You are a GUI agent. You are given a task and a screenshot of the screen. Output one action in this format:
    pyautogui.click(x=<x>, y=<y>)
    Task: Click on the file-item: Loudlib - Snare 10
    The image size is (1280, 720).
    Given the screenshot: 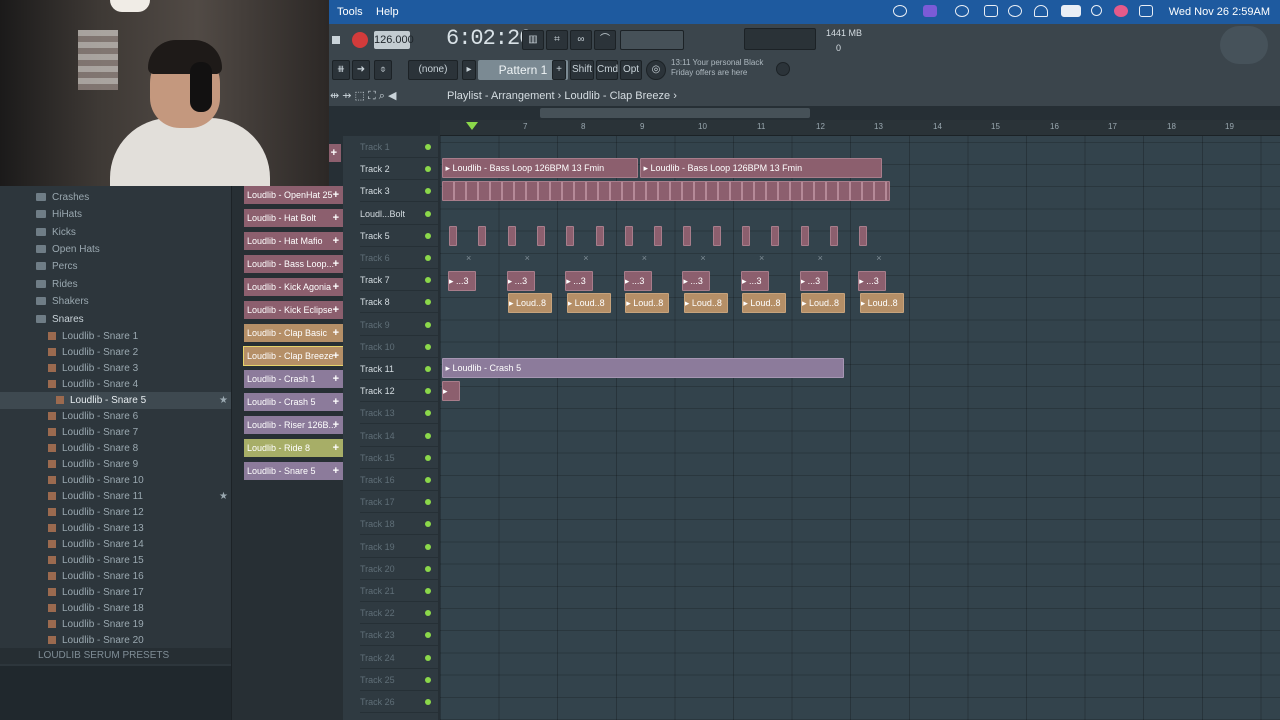 What is the action you would take?
    pyautogui.click(x=115, y=480)
    